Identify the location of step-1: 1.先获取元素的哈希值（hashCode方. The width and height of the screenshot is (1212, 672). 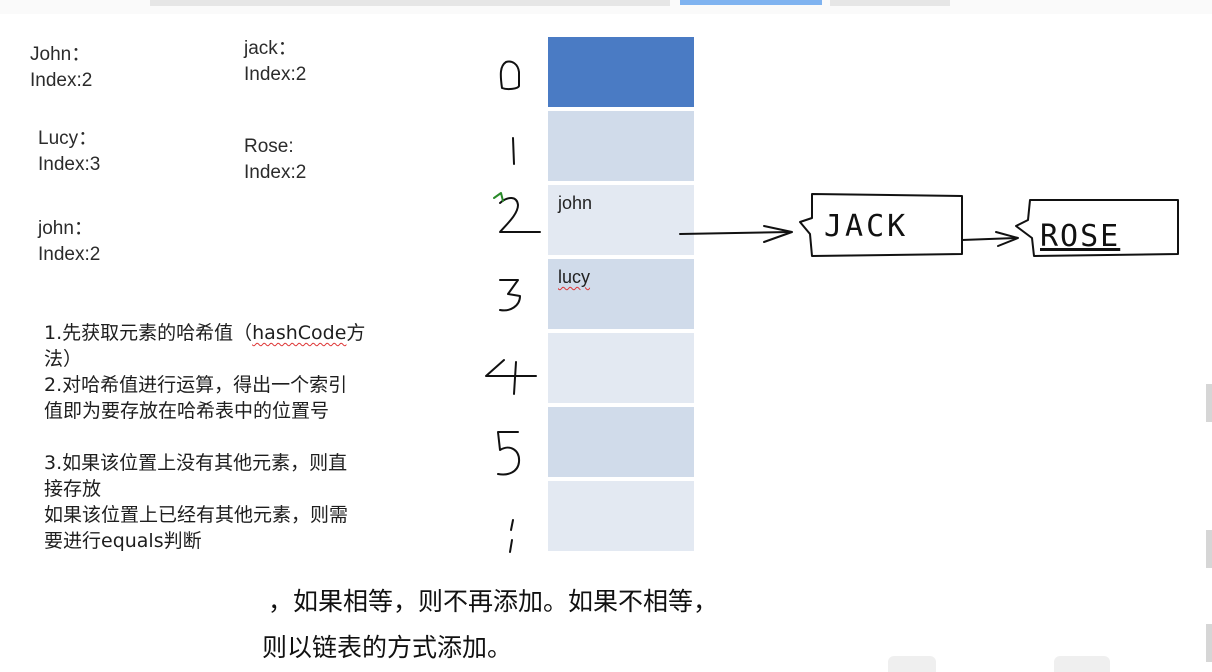
(264, 333).